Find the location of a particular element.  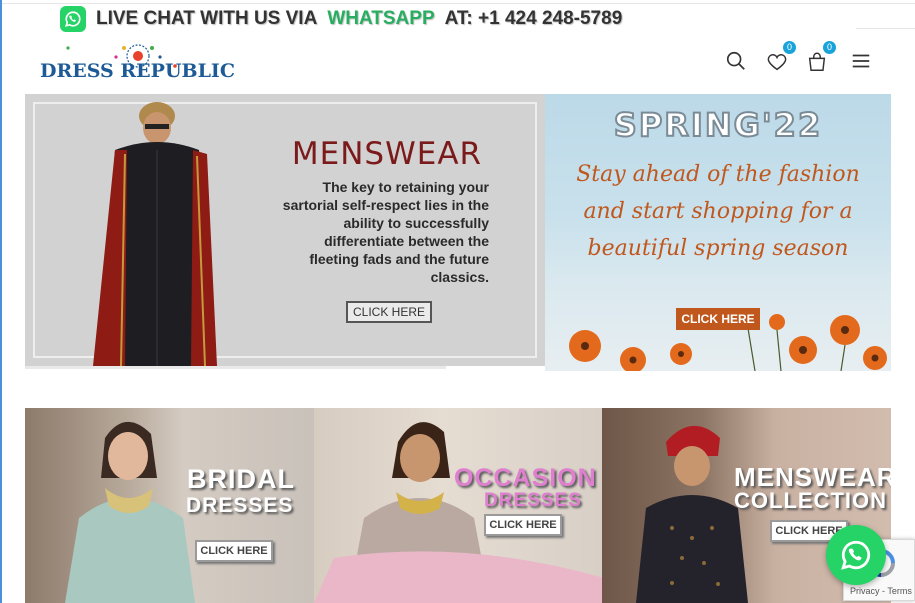

left-edge-rule is located at coordinates (1, 301).